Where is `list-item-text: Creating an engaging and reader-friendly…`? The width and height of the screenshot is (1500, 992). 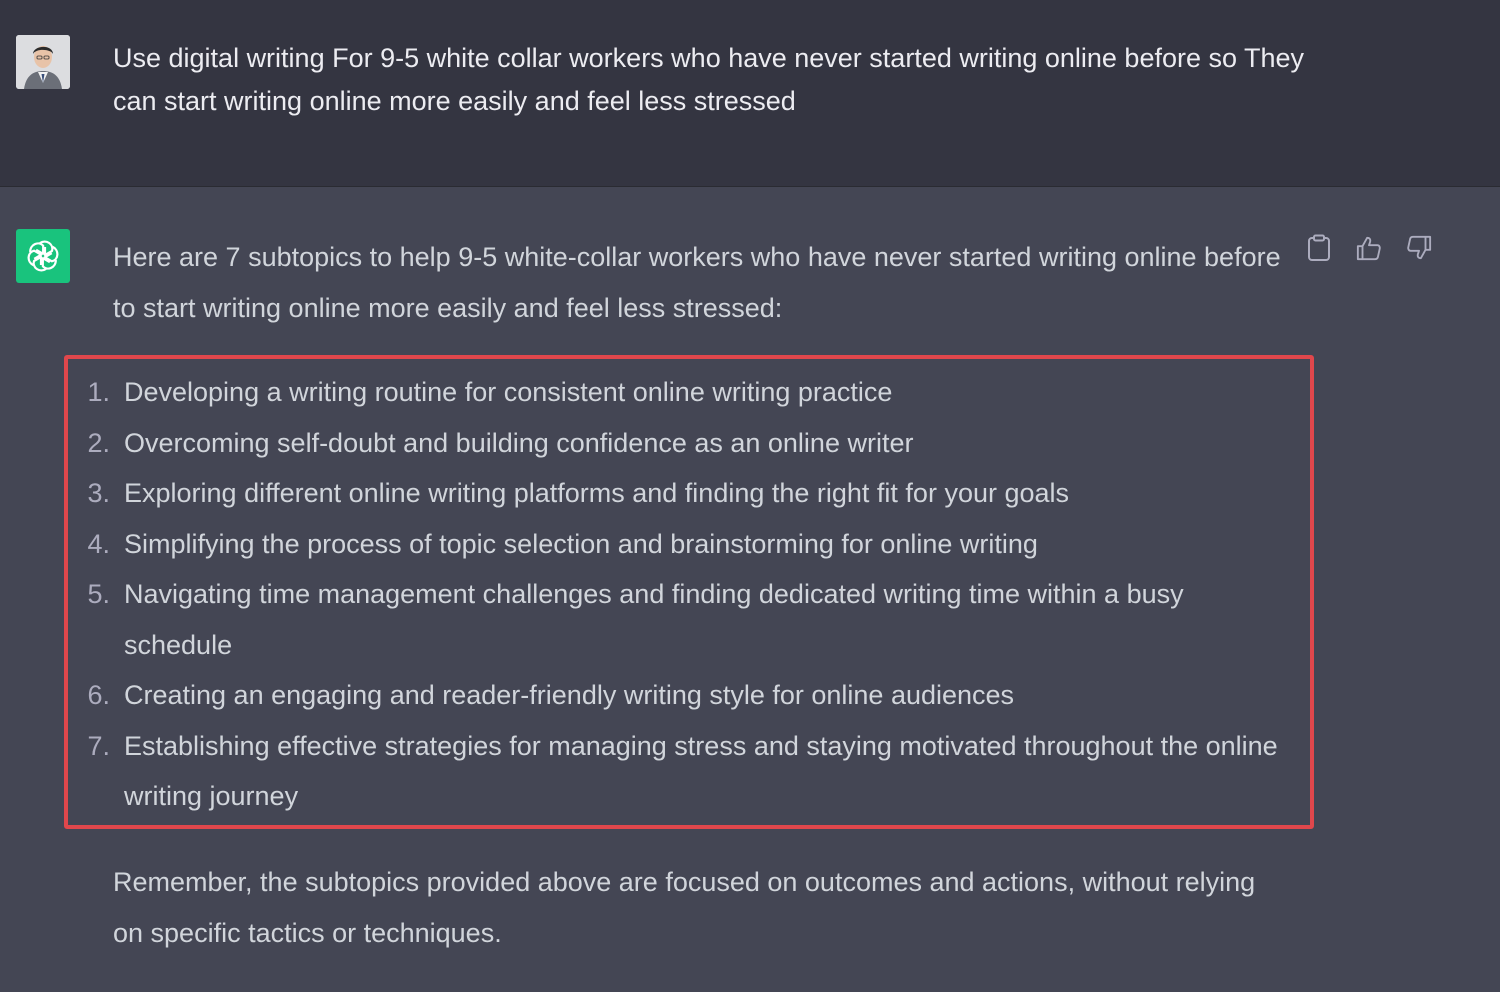
list-item-text: Creating an engaging and reader-friendly… is located at coordinates (569, 695).